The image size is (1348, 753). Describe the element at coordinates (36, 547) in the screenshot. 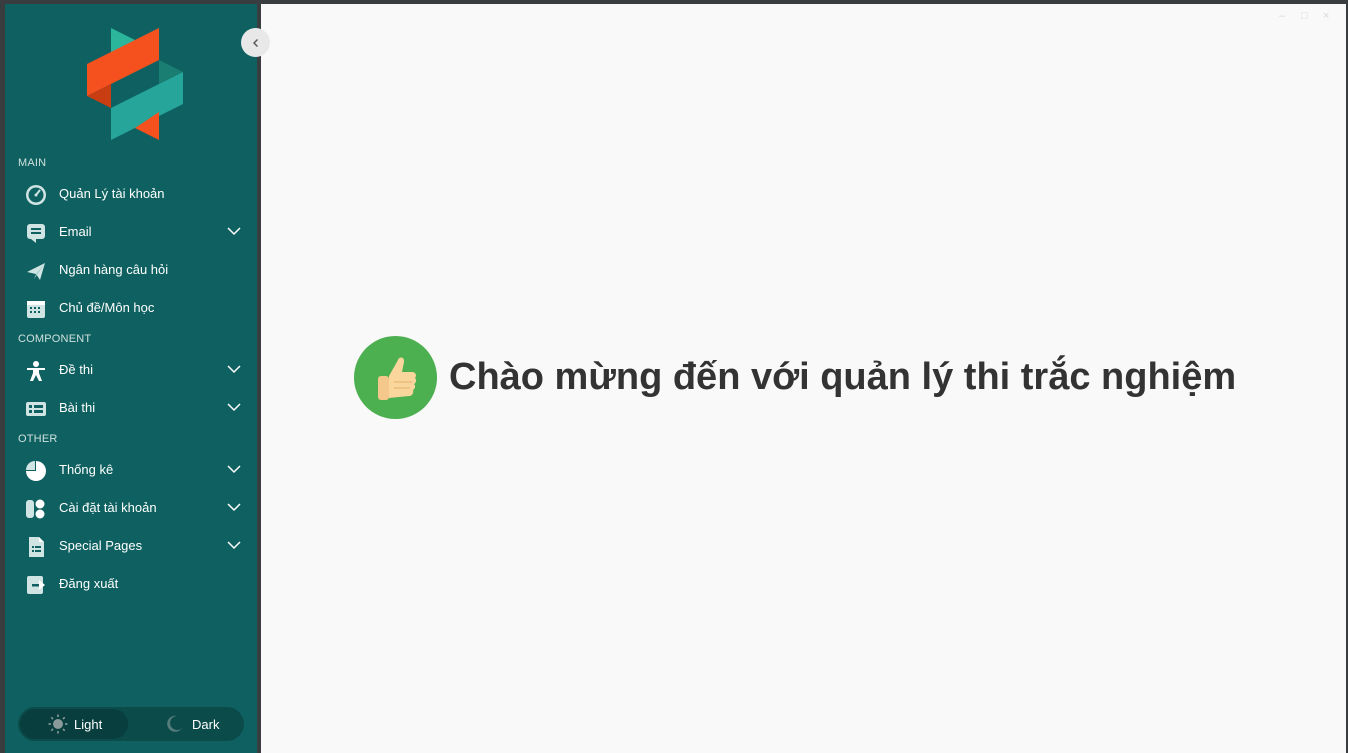

I see `document-icon` at that location.